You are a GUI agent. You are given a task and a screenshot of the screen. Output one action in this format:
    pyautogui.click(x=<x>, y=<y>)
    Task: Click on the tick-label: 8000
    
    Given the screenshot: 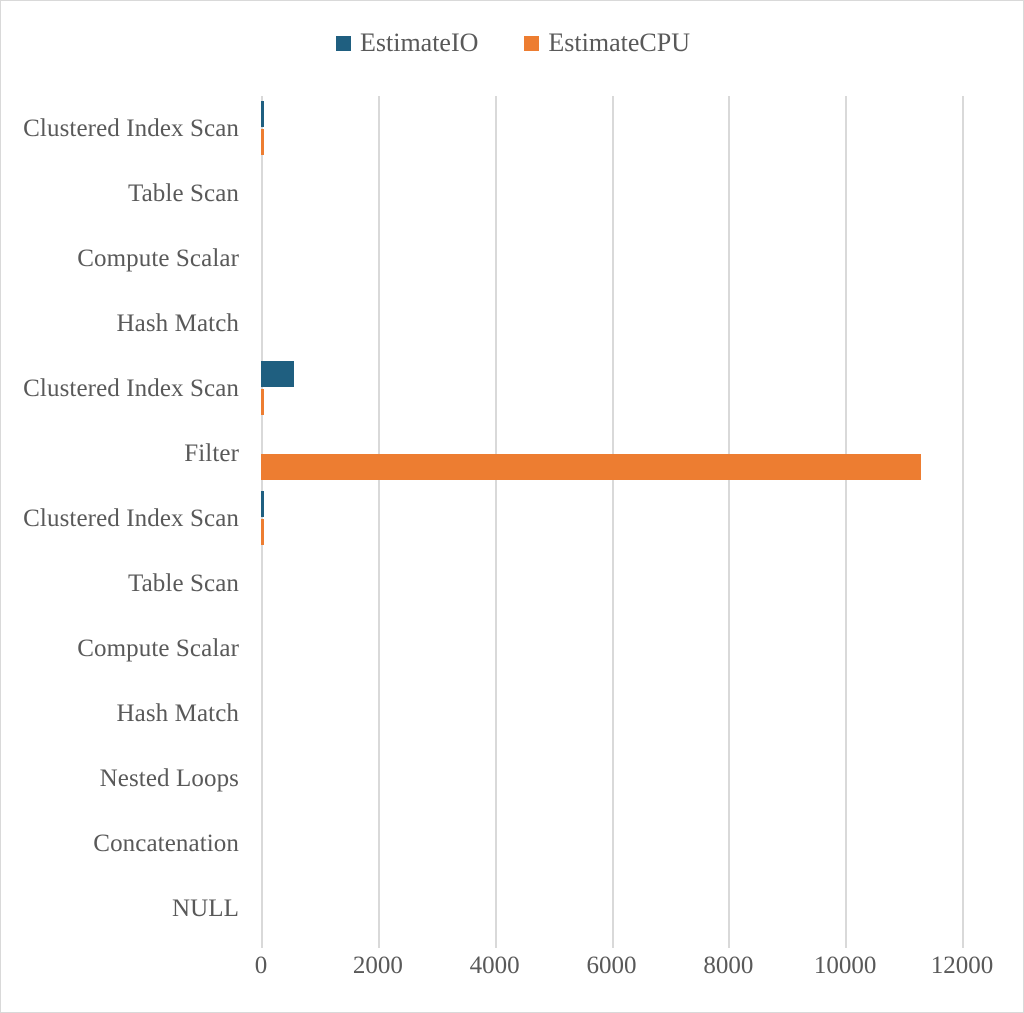 What is the action you would take?
    pyautogui.click(x=728, y=965)
    